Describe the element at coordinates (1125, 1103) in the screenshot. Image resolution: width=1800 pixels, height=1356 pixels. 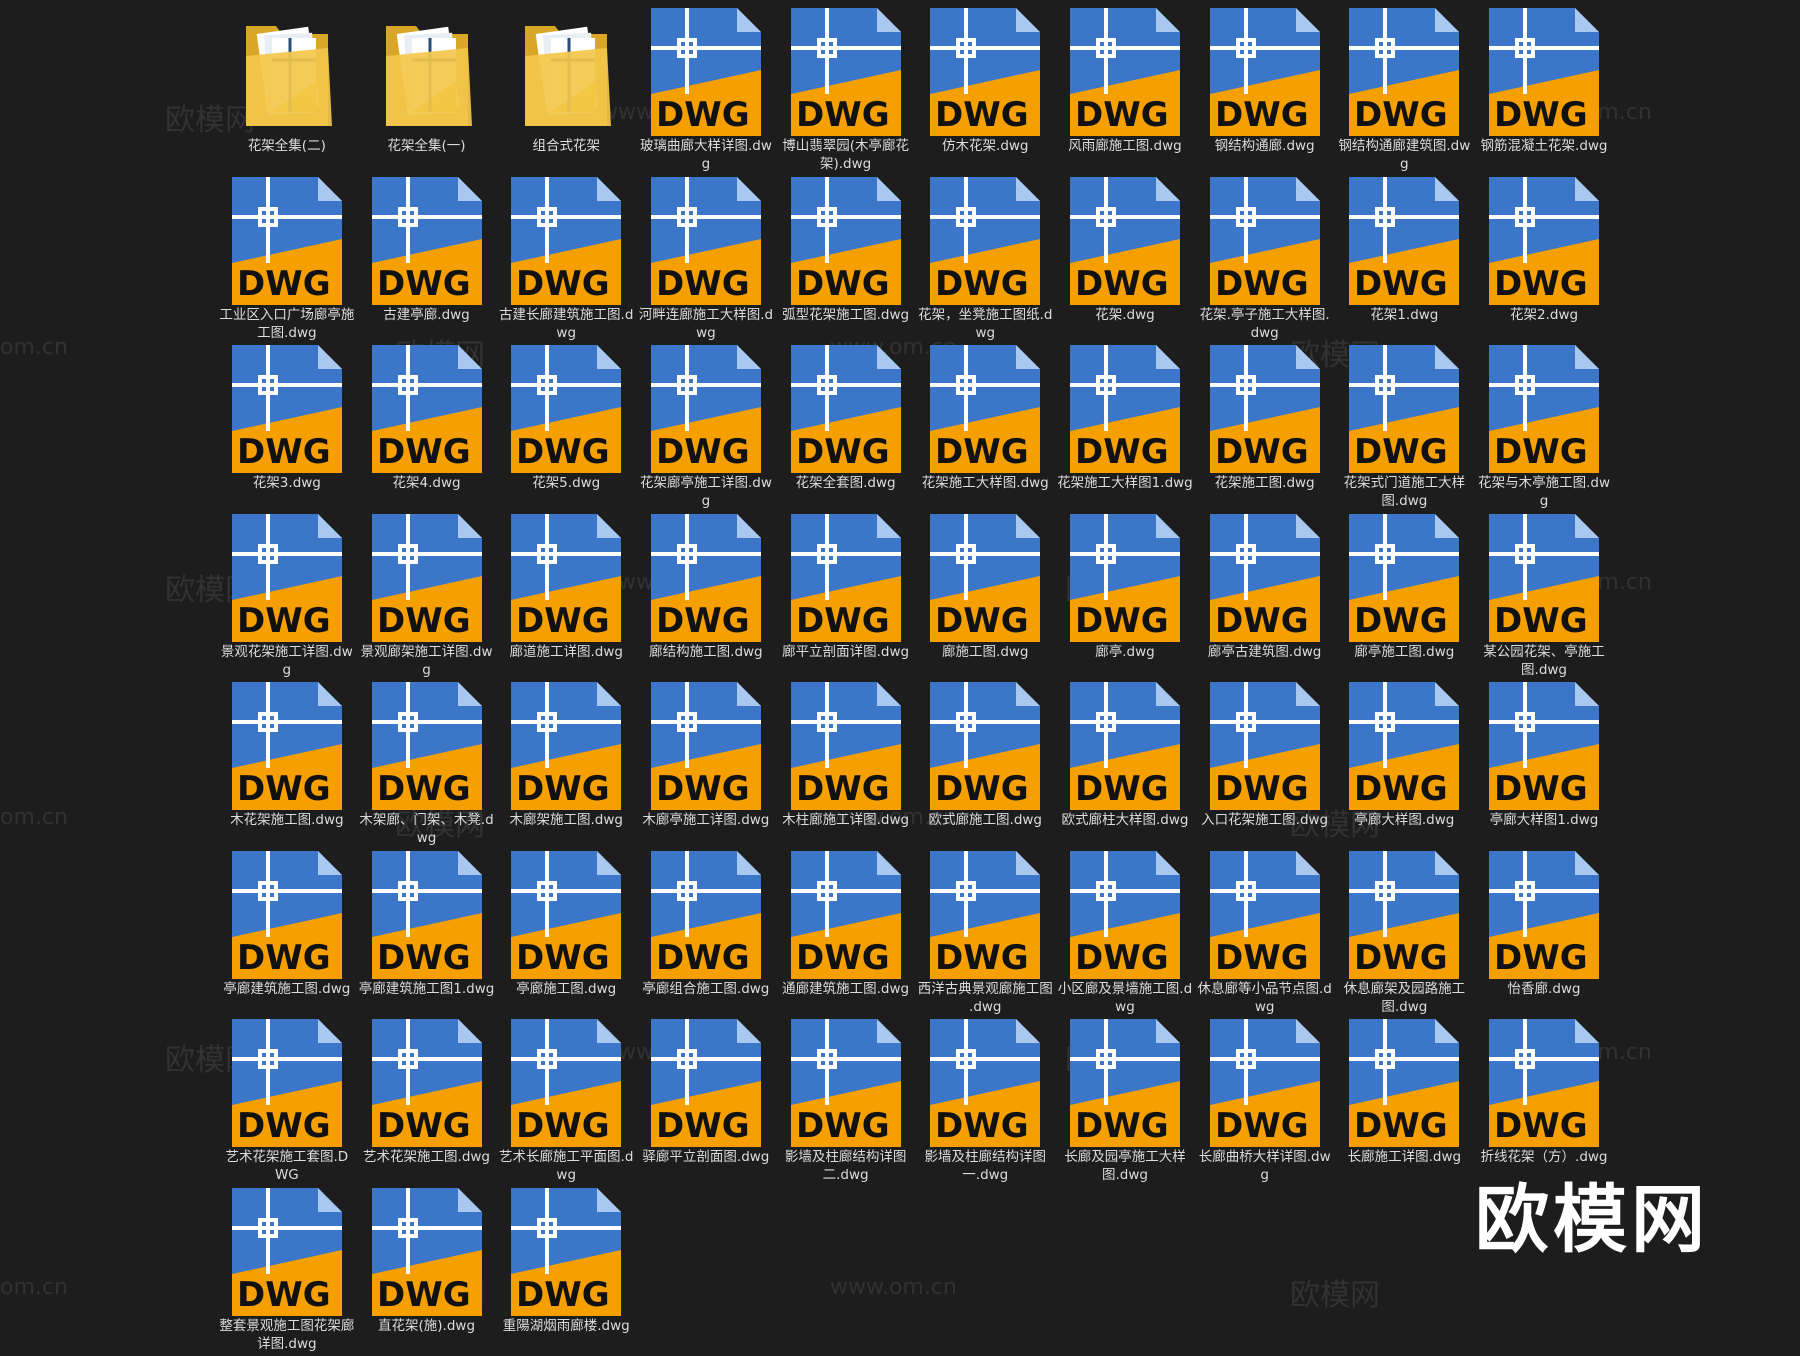
I see `file-item: DWG 长廊及园亭施工大样图.dwg` at that location.